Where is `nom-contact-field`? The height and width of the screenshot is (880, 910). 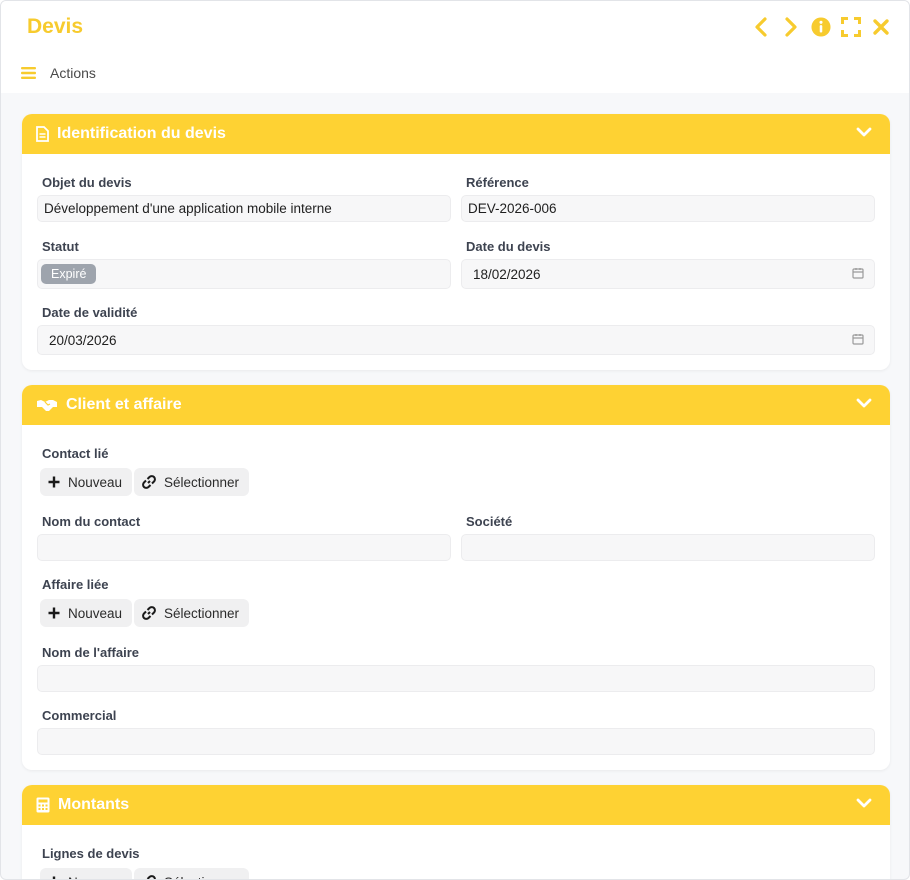 nom-contact-field is located at coordinates (244, 547).